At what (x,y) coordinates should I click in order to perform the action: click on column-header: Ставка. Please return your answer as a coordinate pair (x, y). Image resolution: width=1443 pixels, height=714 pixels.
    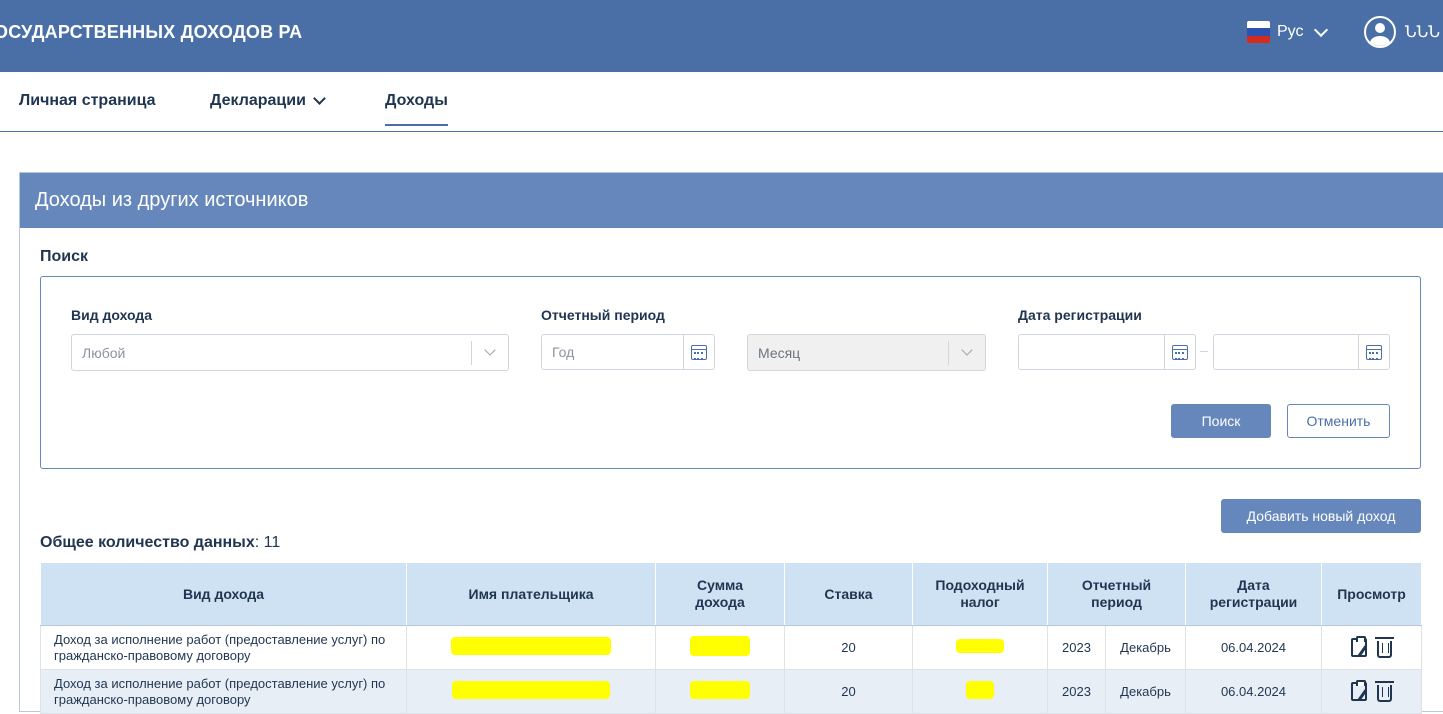
    Looking at the image, I should click on (848, 594).